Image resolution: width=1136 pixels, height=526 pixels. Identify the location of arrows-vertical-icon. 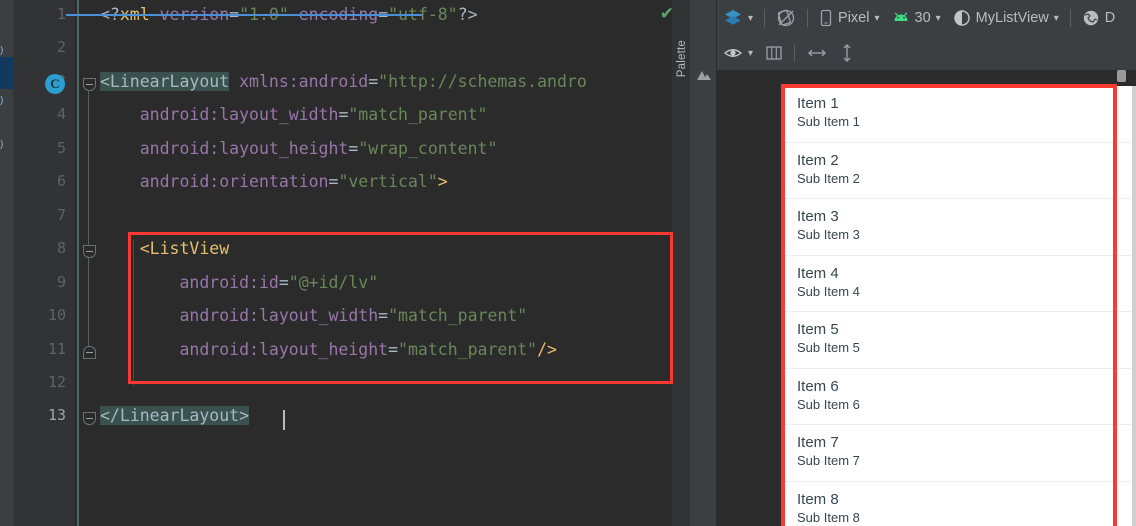
(847, 53).